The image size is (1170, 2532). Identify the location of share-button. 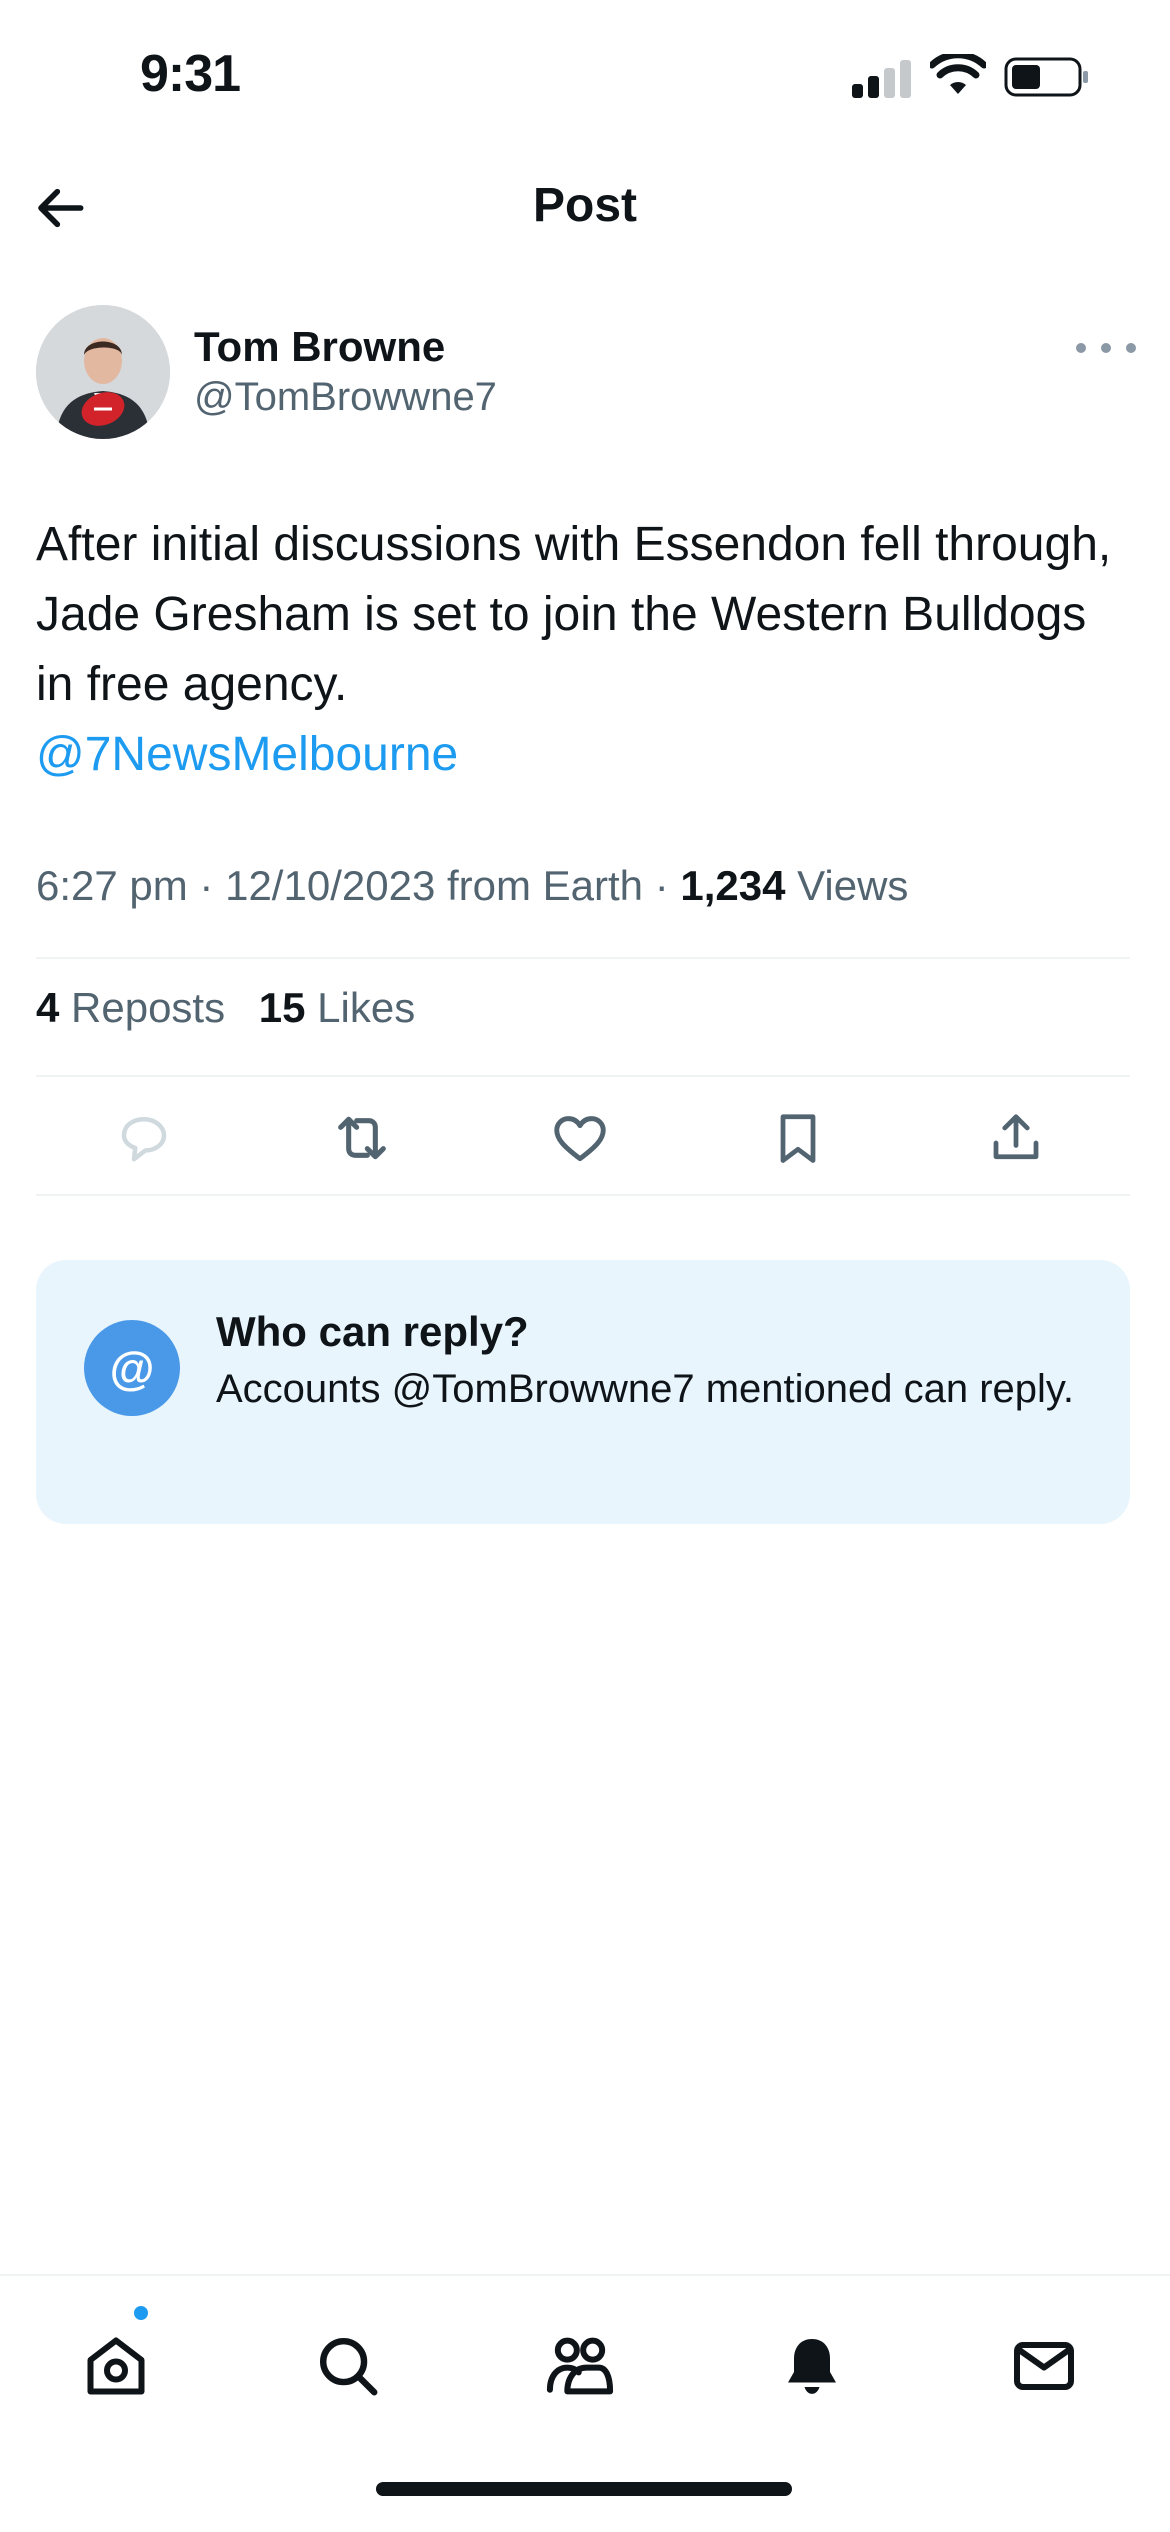
(1016, 1138).